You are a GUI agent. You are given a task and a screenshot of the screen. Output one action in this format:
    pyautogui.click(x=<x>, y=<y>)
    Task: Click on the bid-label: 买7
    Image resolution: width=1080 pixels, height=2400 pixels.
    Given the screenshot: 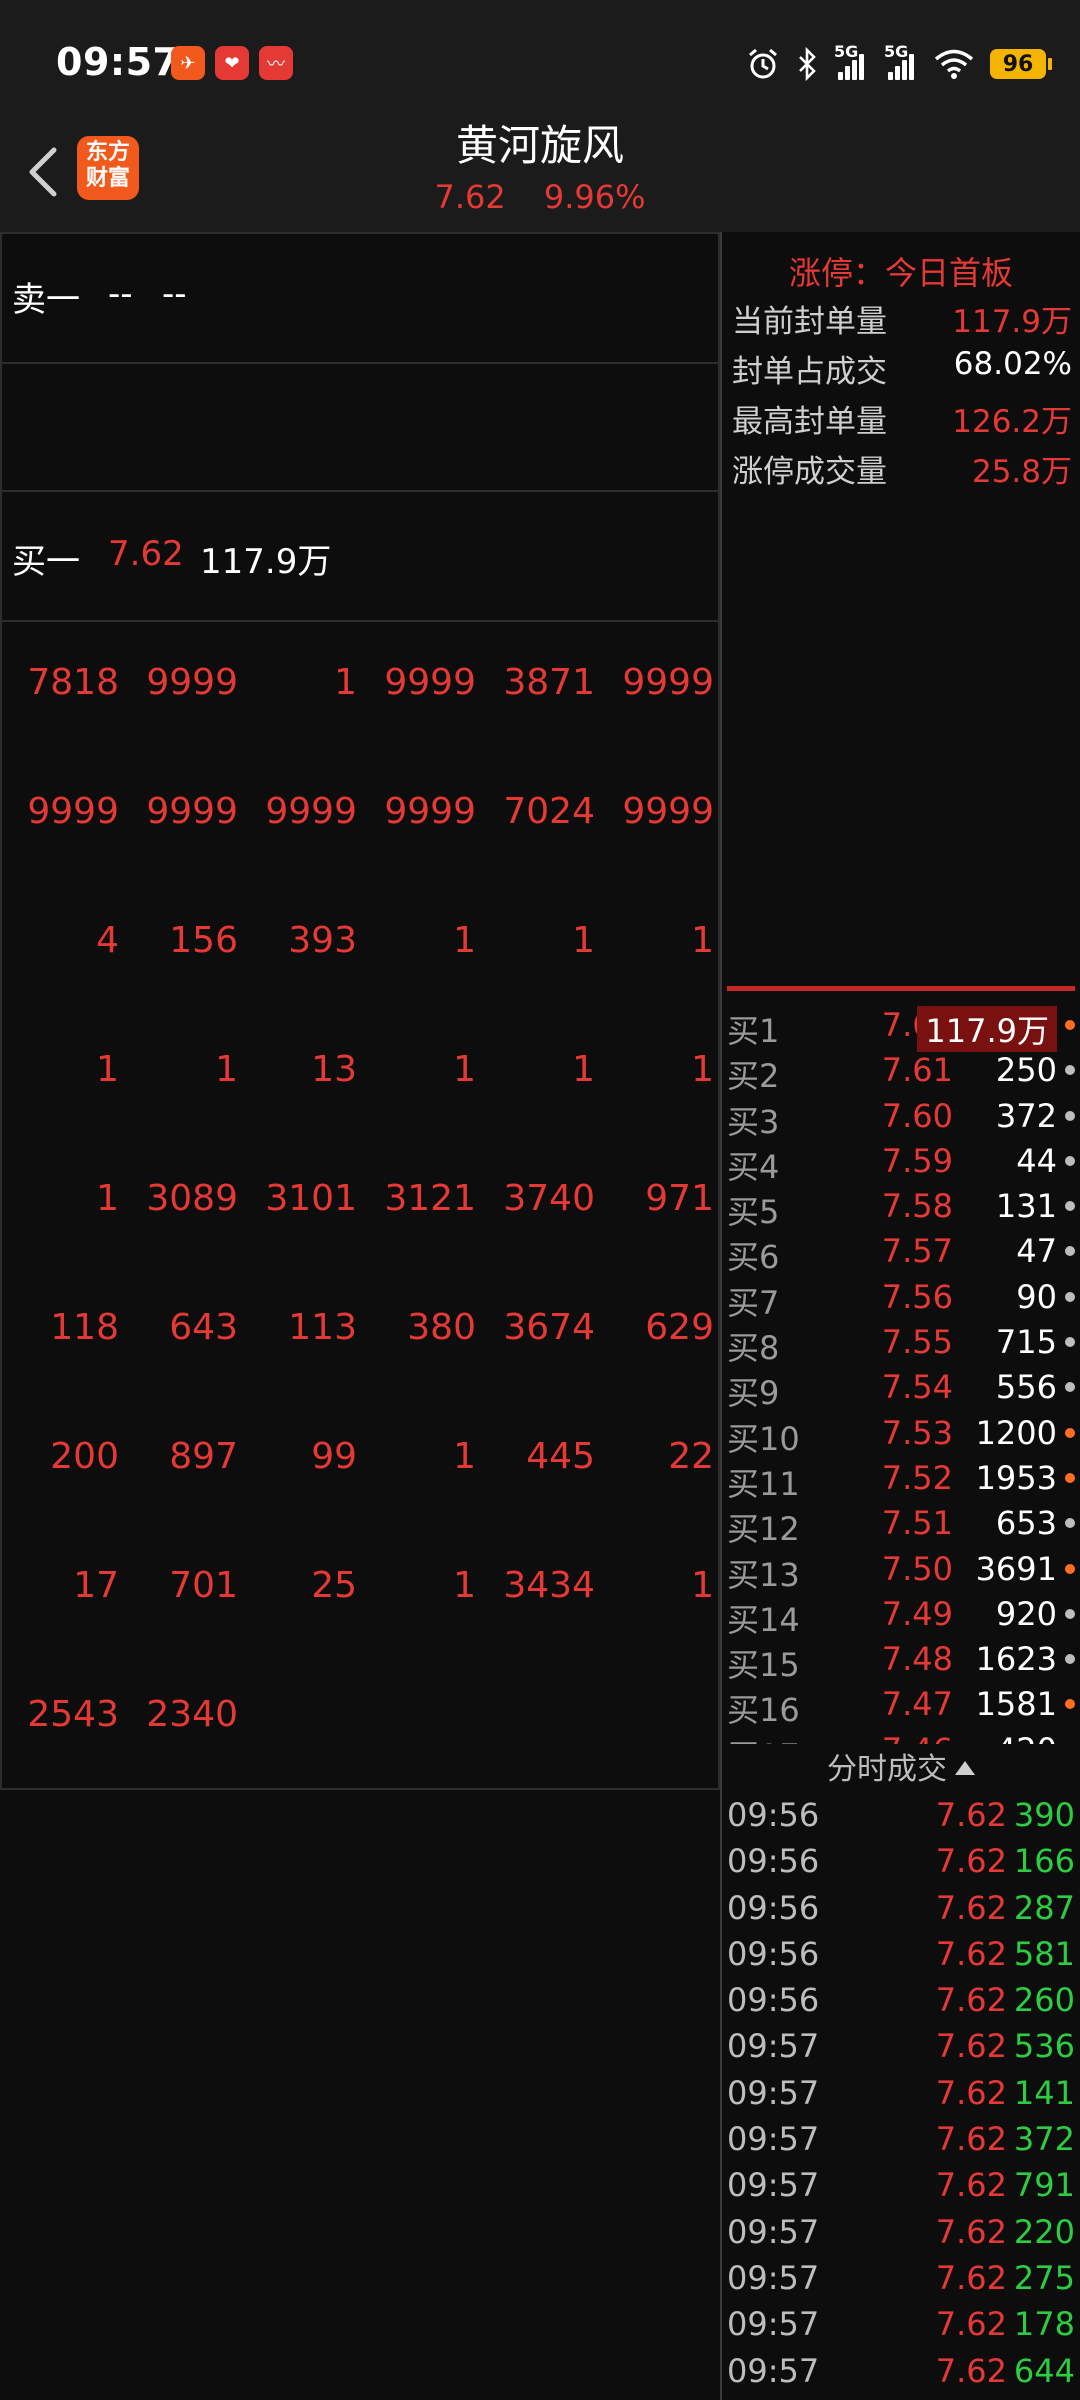 What is the action you would take?
    pyautogui.click(x=753, y=1302)
    